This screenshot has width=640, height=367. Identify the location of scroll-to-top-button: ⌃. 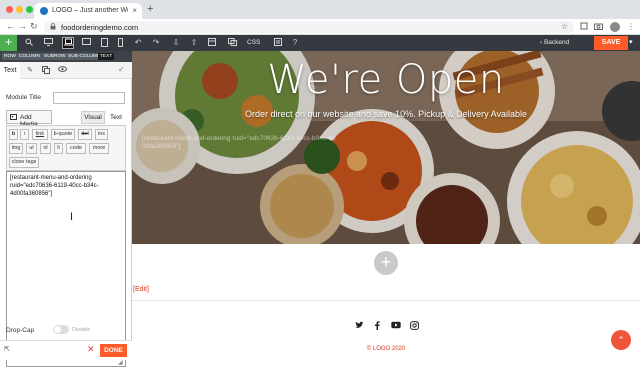
(621, 340).